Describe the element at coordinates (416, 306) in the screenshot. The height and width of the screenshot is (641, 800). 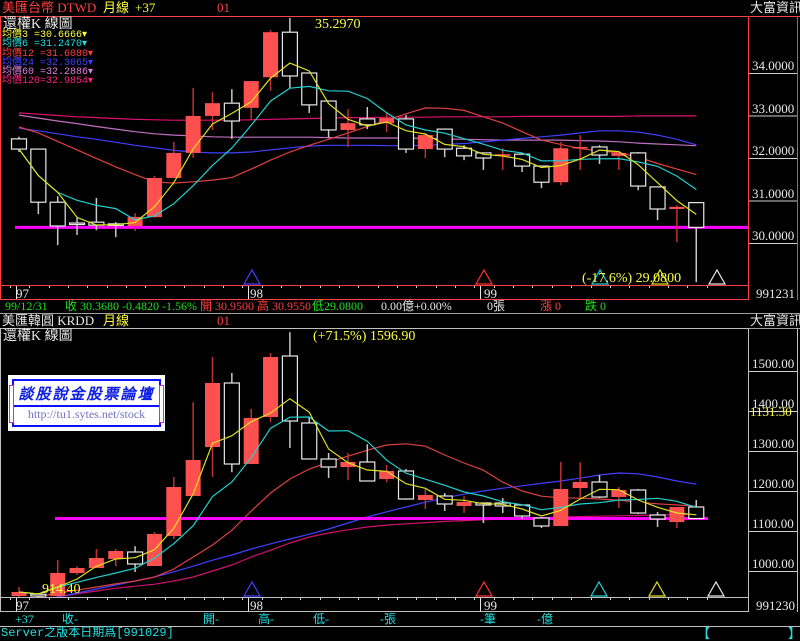
I see `info-amount: 0.00億+0.00%` at that location.